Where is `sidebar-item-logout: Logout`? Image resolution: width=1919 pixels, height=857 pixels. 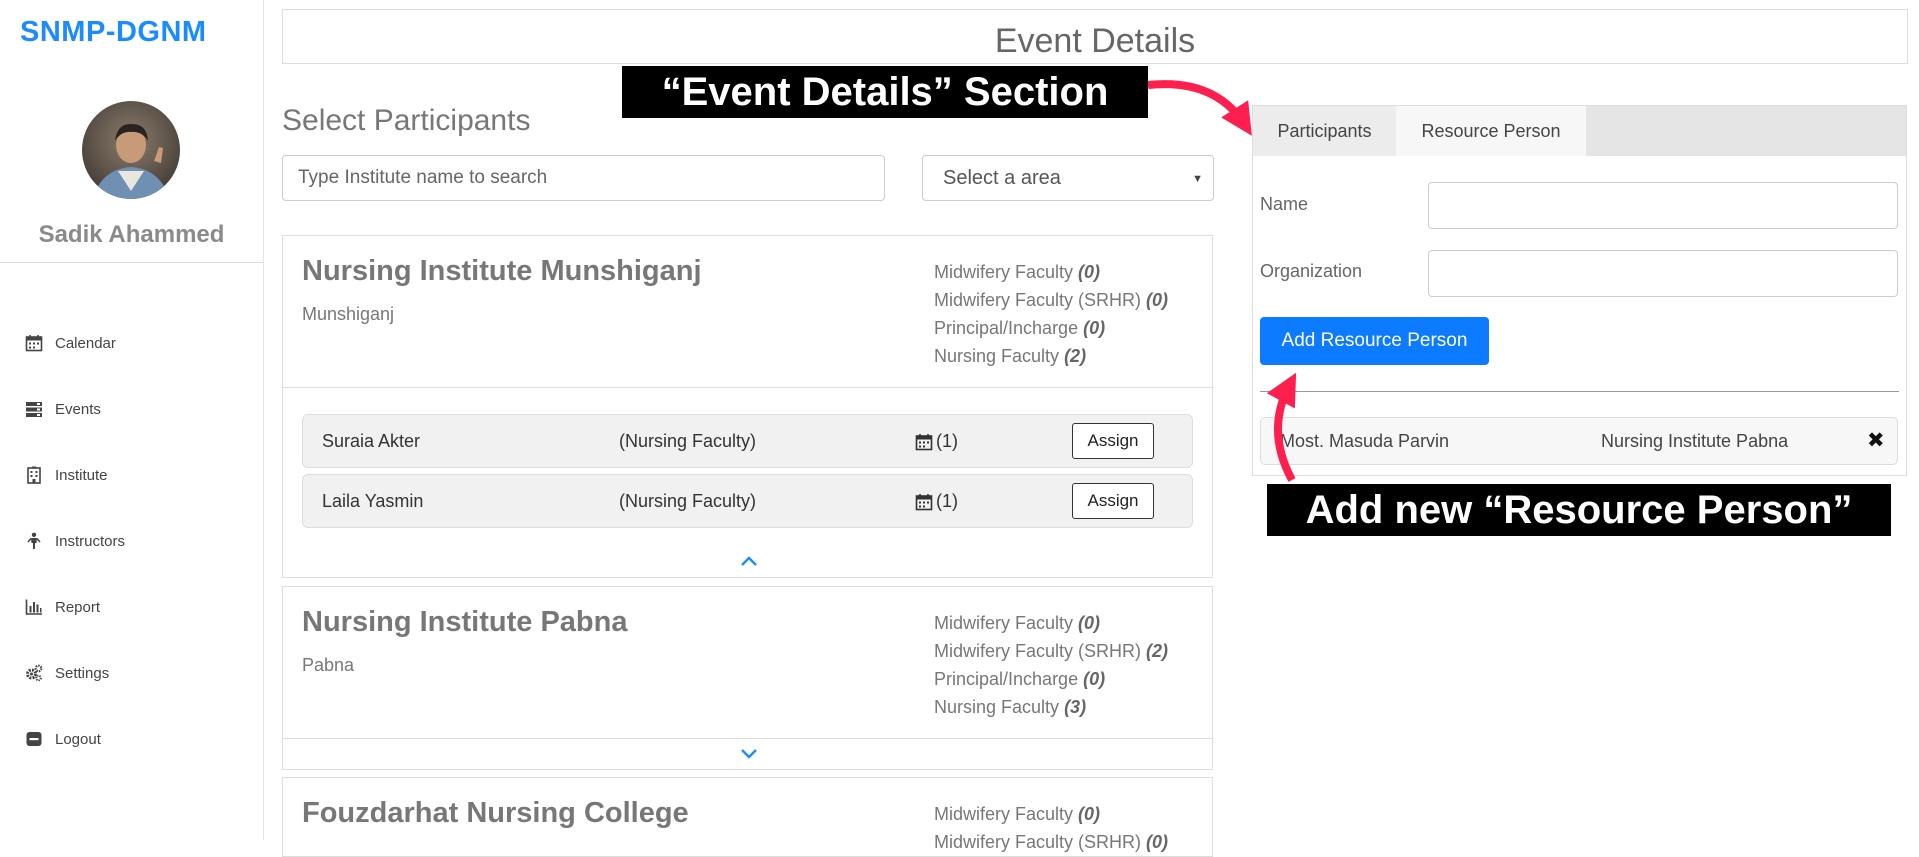
sidebar-item-logout: Logout is located at coordinates (75, 739).